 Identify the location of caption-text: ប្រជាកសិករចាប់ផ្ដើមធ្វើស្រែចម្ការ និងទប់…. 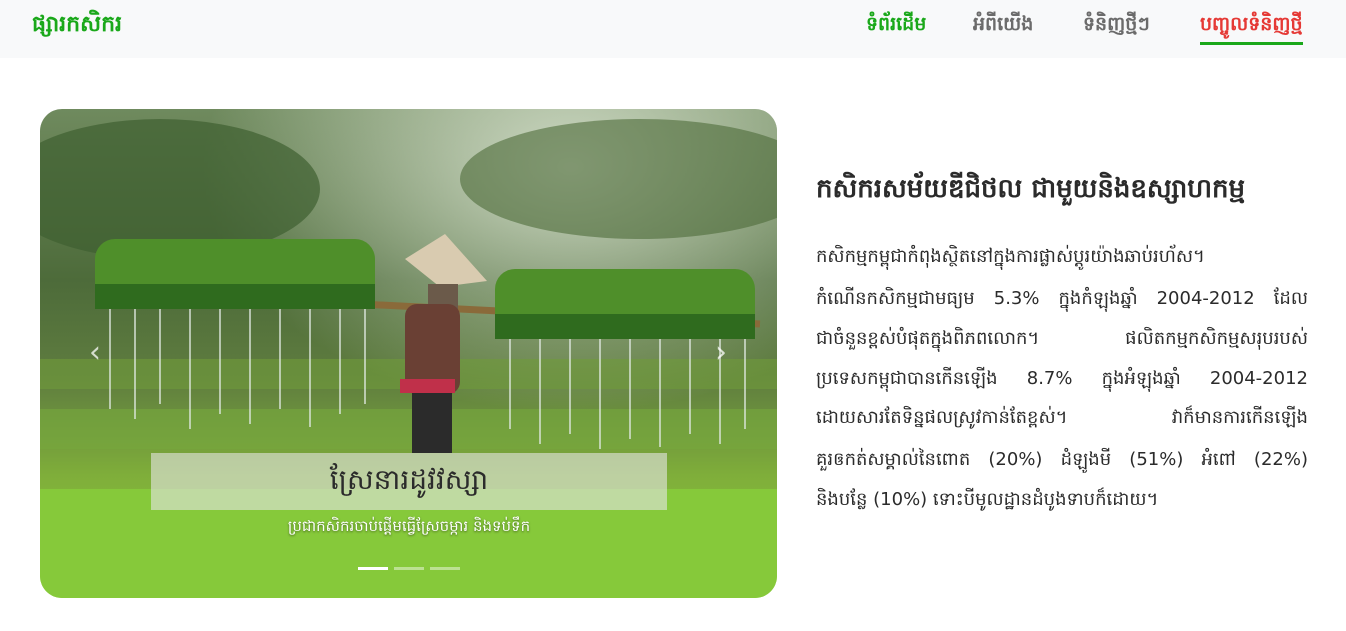
(409, 526).